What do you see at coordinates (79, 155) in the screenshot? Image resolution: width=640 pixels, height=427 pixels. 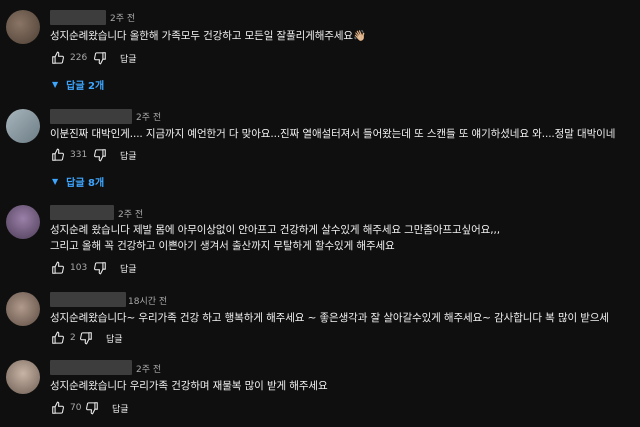 I see `like-count: 331` at bounding box center [79, 155].